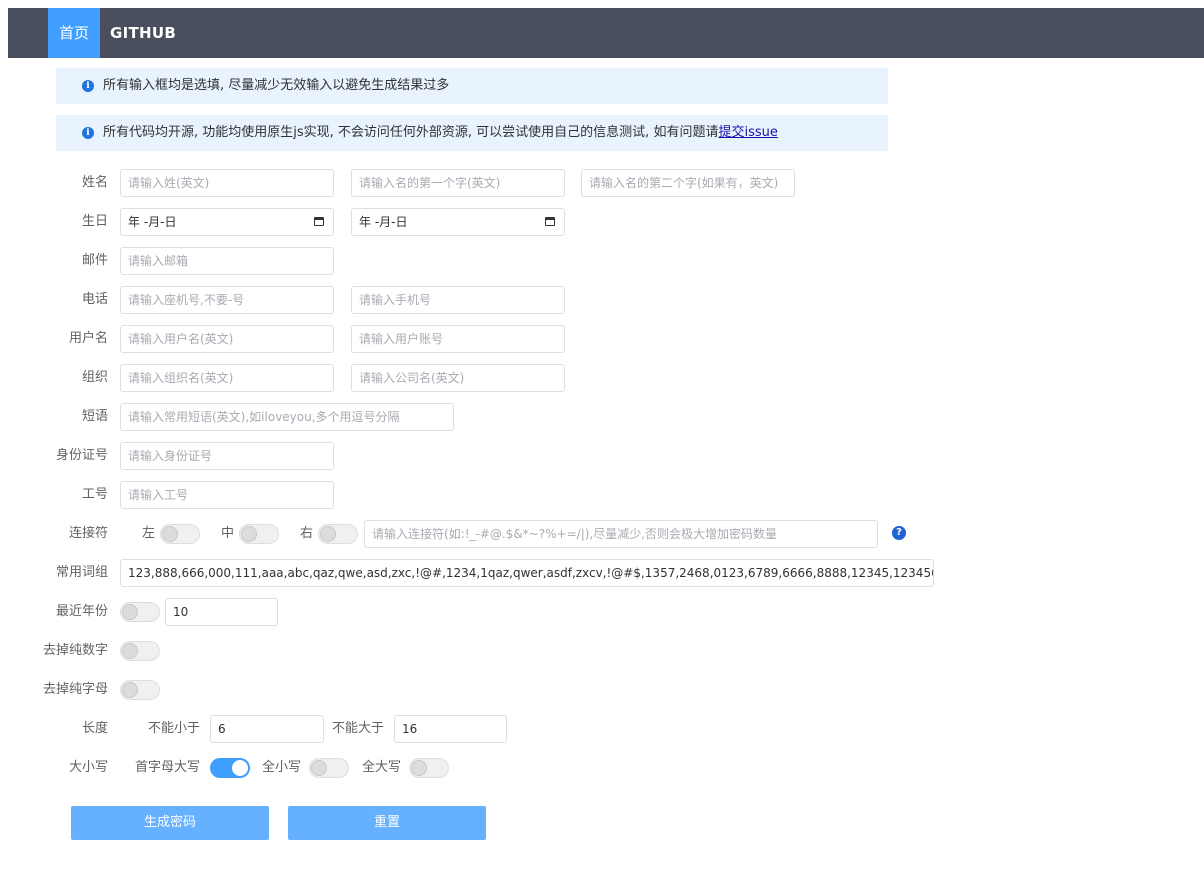 This screenshot has width=1204, height=894. I want to click on org-input: 请输入组织名(英文), so click(227, 378).